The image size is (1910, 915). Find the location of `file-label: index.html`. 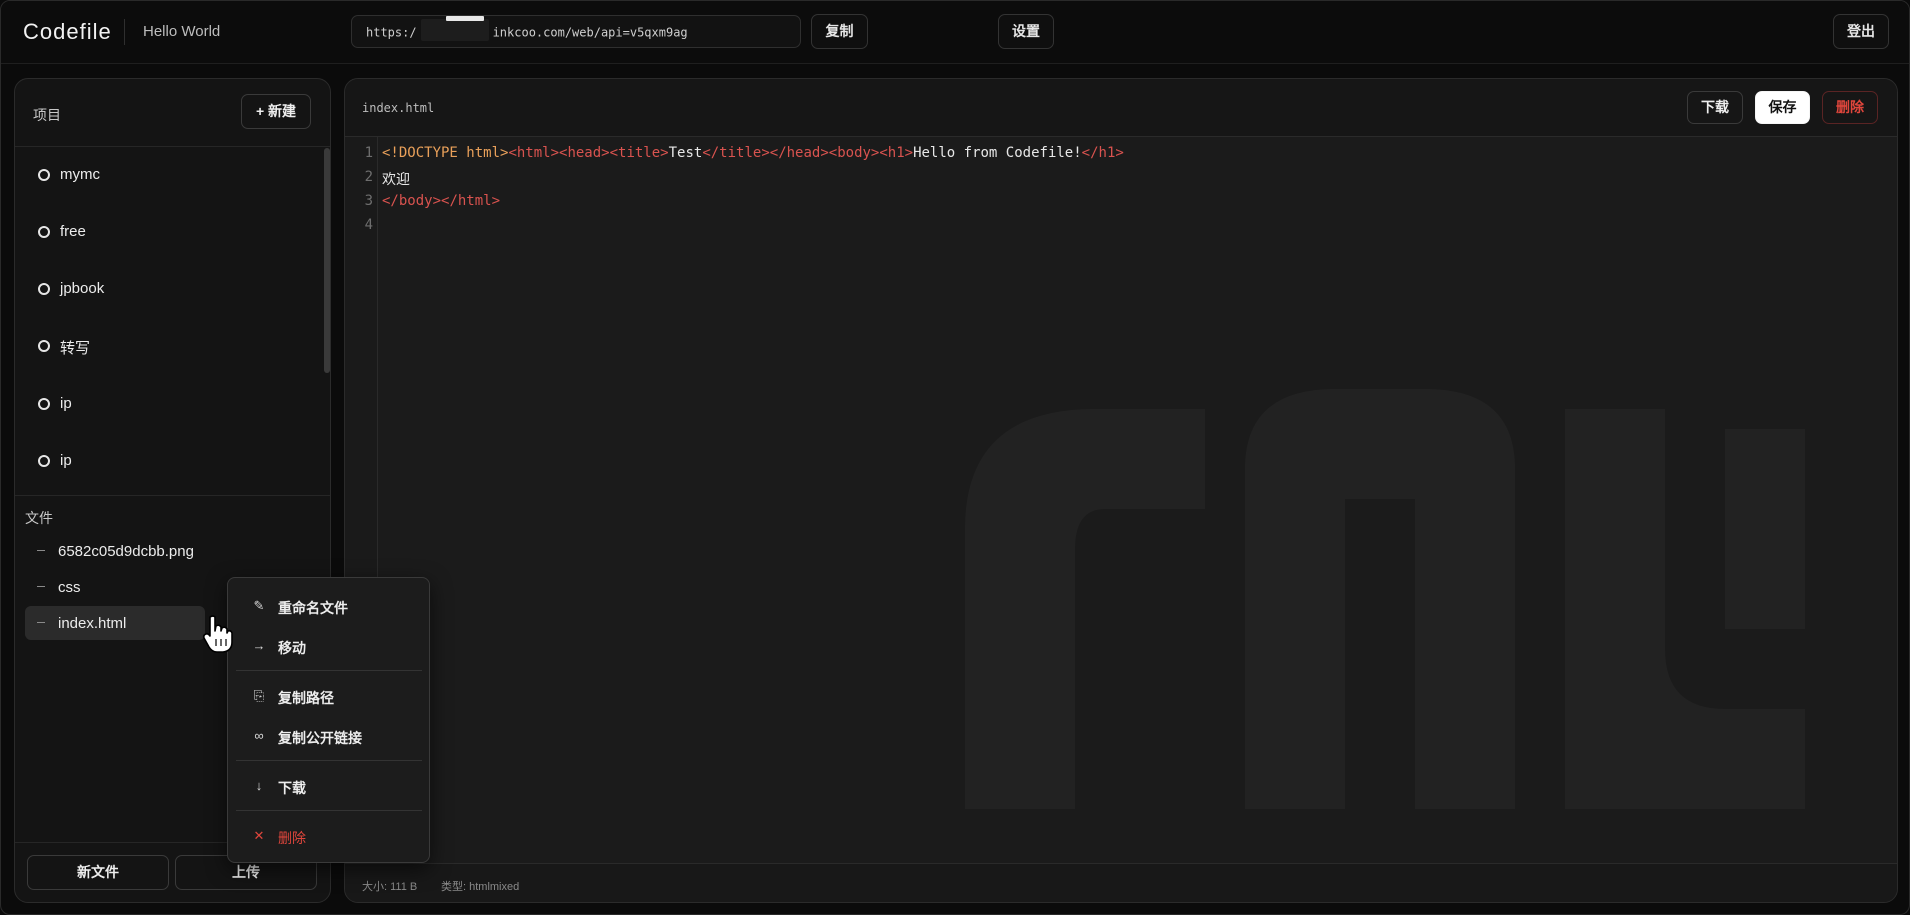

file-label: index.html is located at coordinates (92, 623).